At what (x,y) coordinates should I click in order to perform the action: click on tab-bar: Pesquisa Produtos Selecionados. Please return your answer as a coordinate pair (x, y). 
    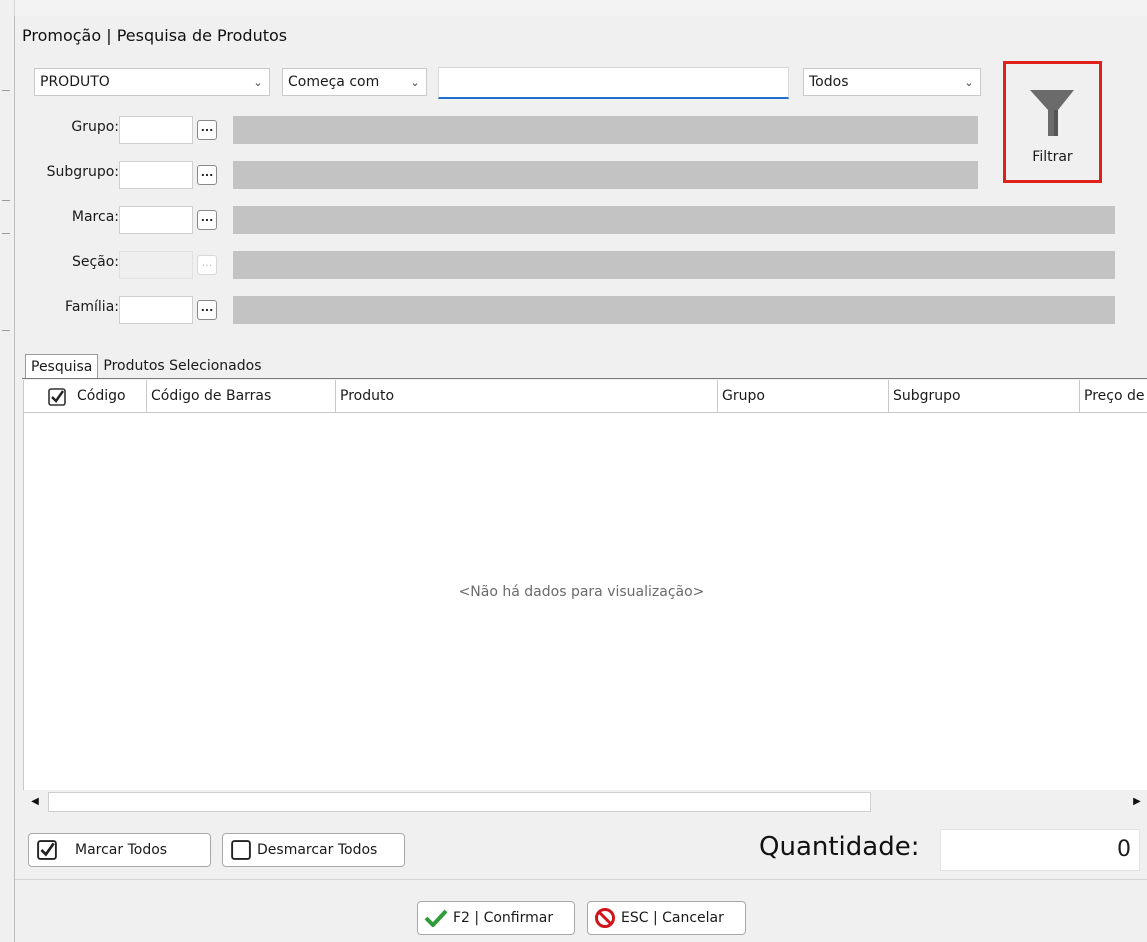
    Looking at the image, I should click on (146, 366).